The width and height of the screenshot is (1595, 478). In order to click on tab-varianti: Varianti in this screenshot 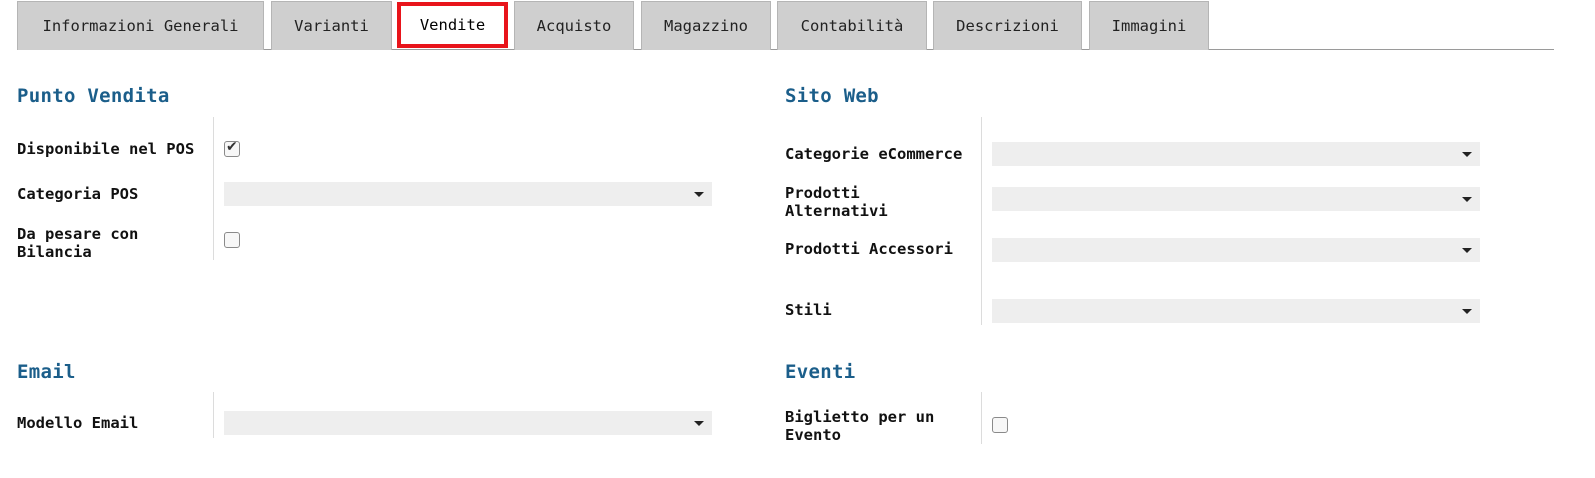, I will do `click(331, 25)`.